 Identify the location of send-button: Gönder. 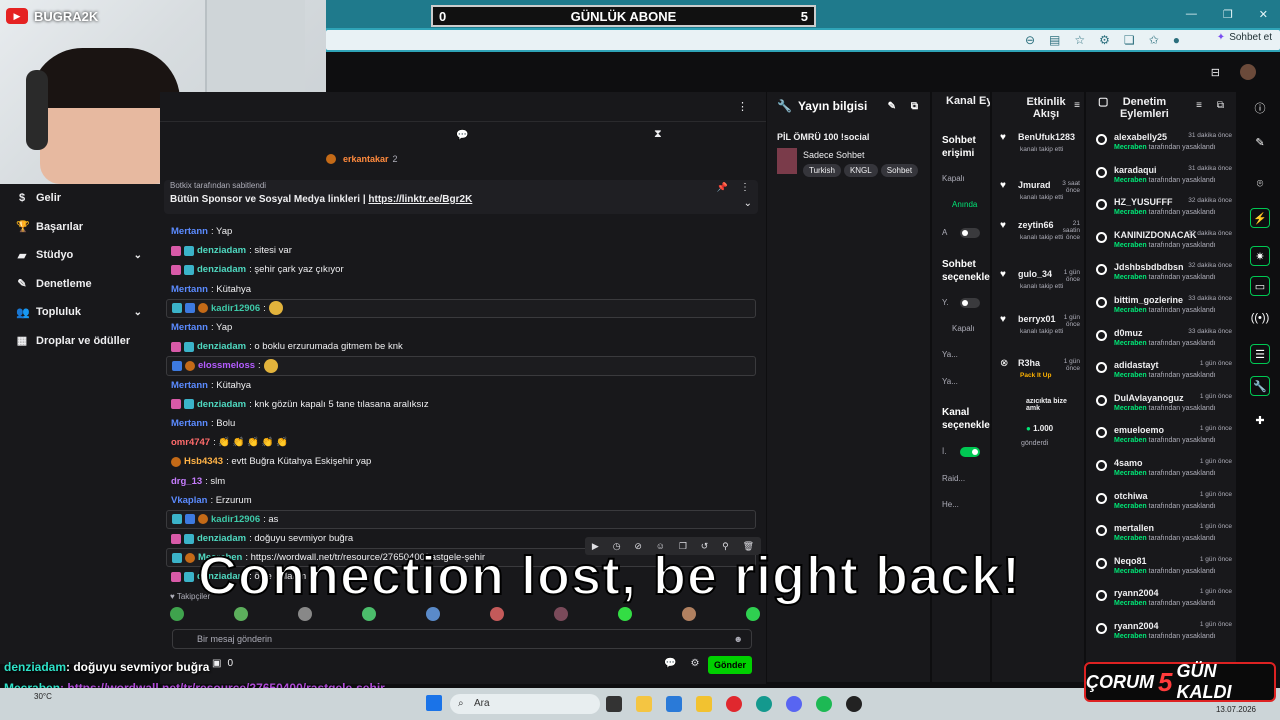
(730, 665).